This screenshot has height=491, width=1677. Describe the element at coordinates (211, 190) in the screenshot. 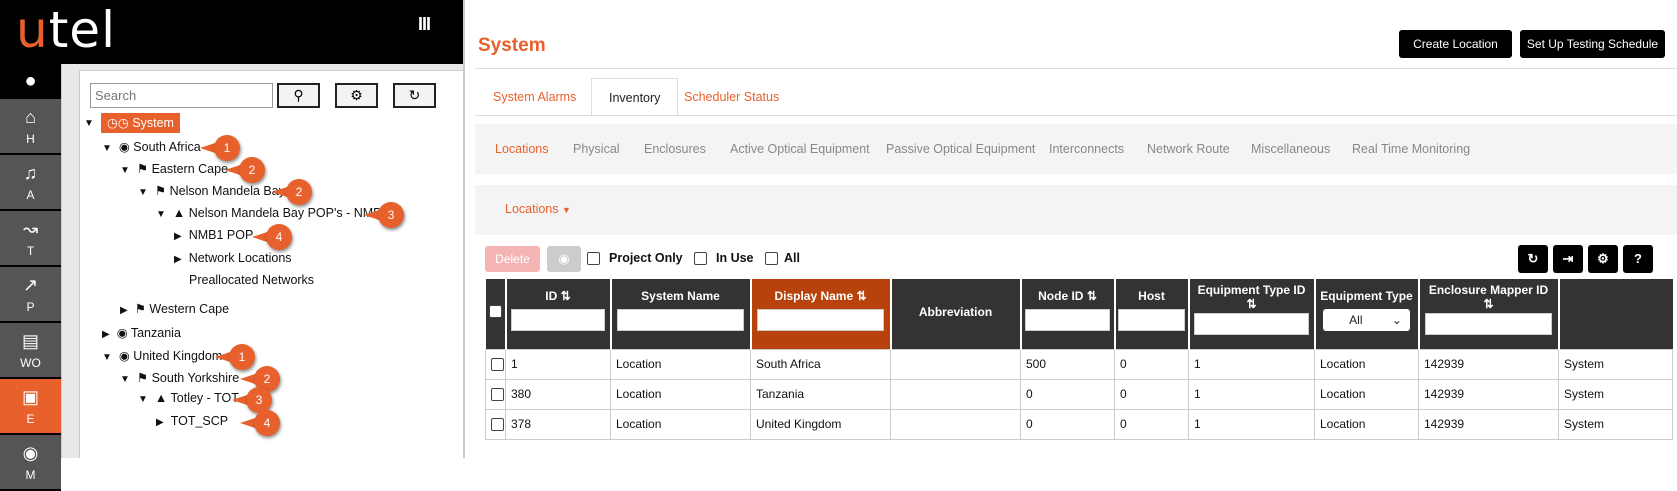

I see `tree-node-nelson-mandela-bay: ▼ ⚑ Nelson Mandela Bay` at that location.